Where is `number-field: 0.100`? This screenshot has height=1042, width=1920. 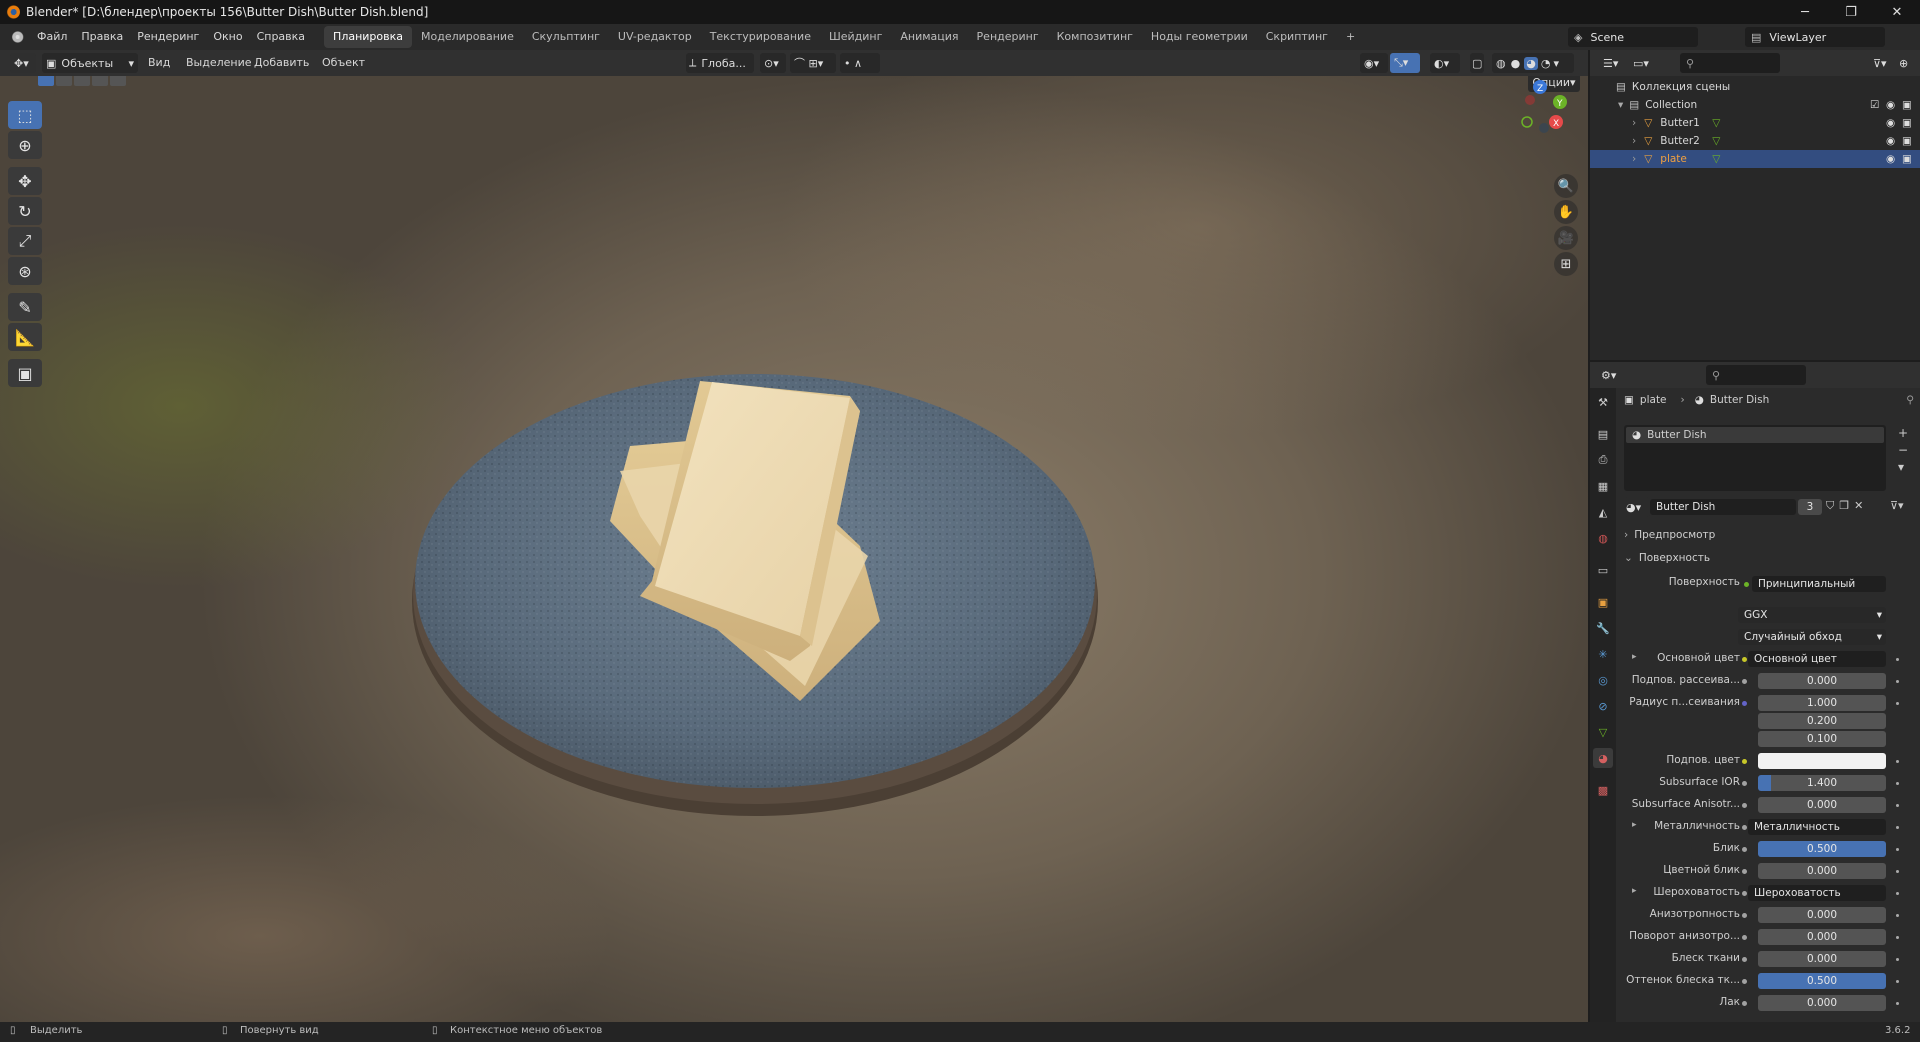
number-field: 0.100 is located at coordinates (1822, 739).